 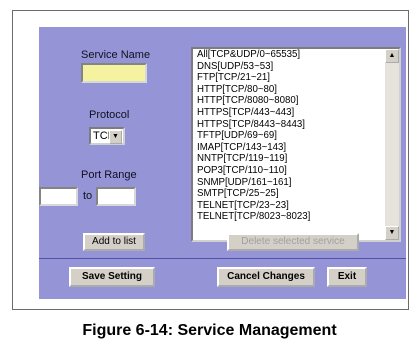 What do you see at coordinates (293, 242) in the screenshot?
I see `delete-selected-service-button: Delete selected service` at bounding box center [293, 242].